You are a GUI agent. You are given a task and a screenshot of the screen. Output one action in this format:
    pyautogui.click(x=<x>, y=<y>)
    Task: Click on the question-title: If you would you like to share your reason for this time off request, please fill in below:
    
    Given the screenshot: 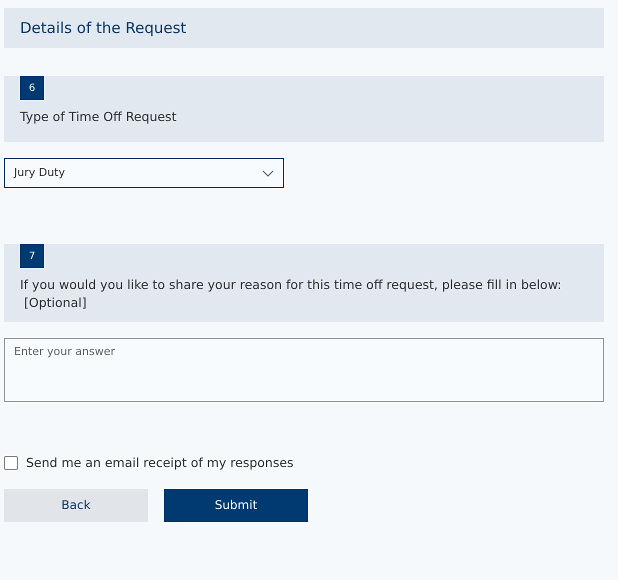 What is the action you would take?
    pyautogui.click(x=291, y=285)
    